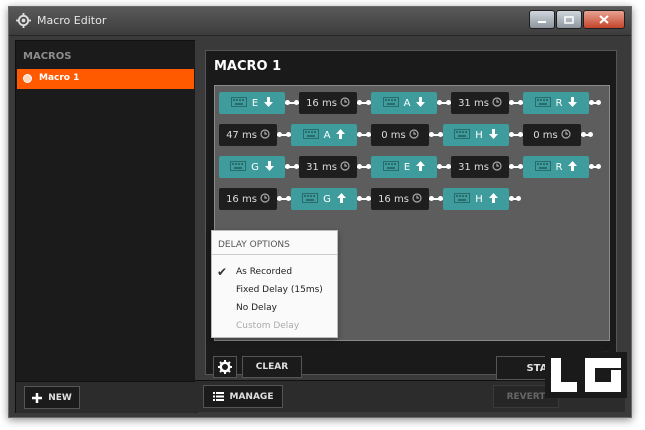  I want to click on delay-options-button, so click(225, 367).